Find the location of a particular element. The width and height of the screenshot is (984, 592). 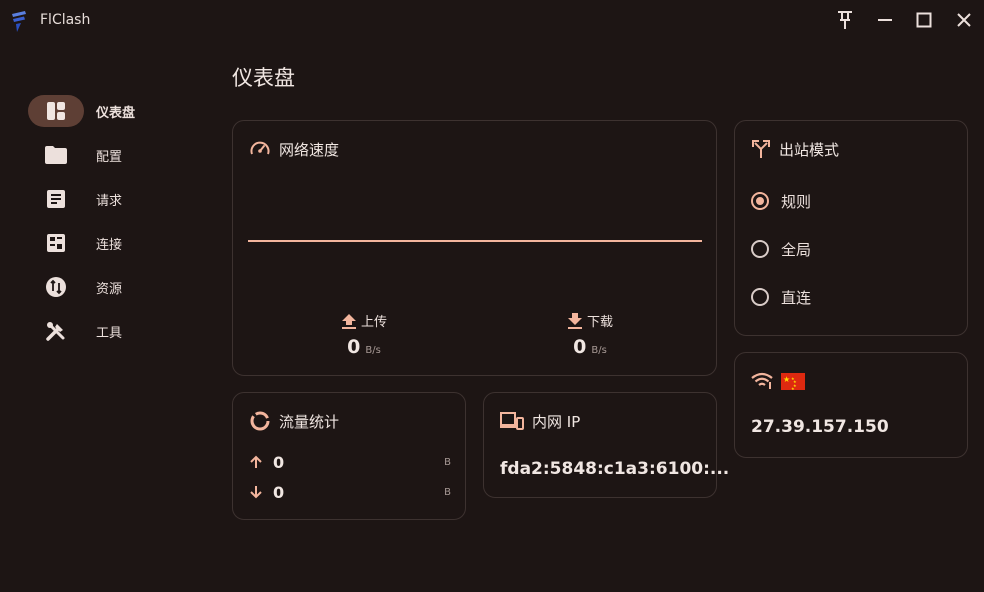

traffic-up-value: 0 is located at coordinates (279, 462).